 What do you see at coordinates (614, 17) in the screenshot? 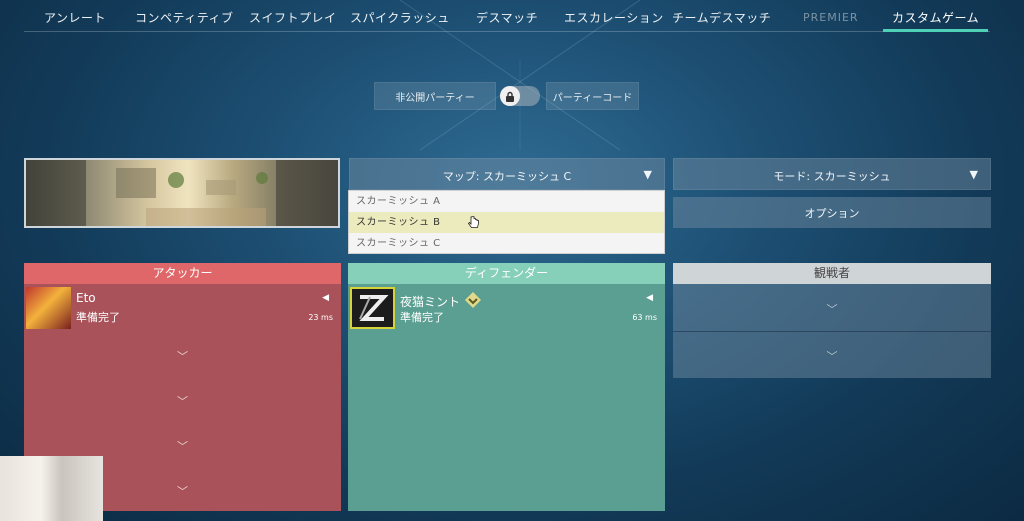
I see `tab-escalation: エスカレーション` at bounding box center [614, 17].